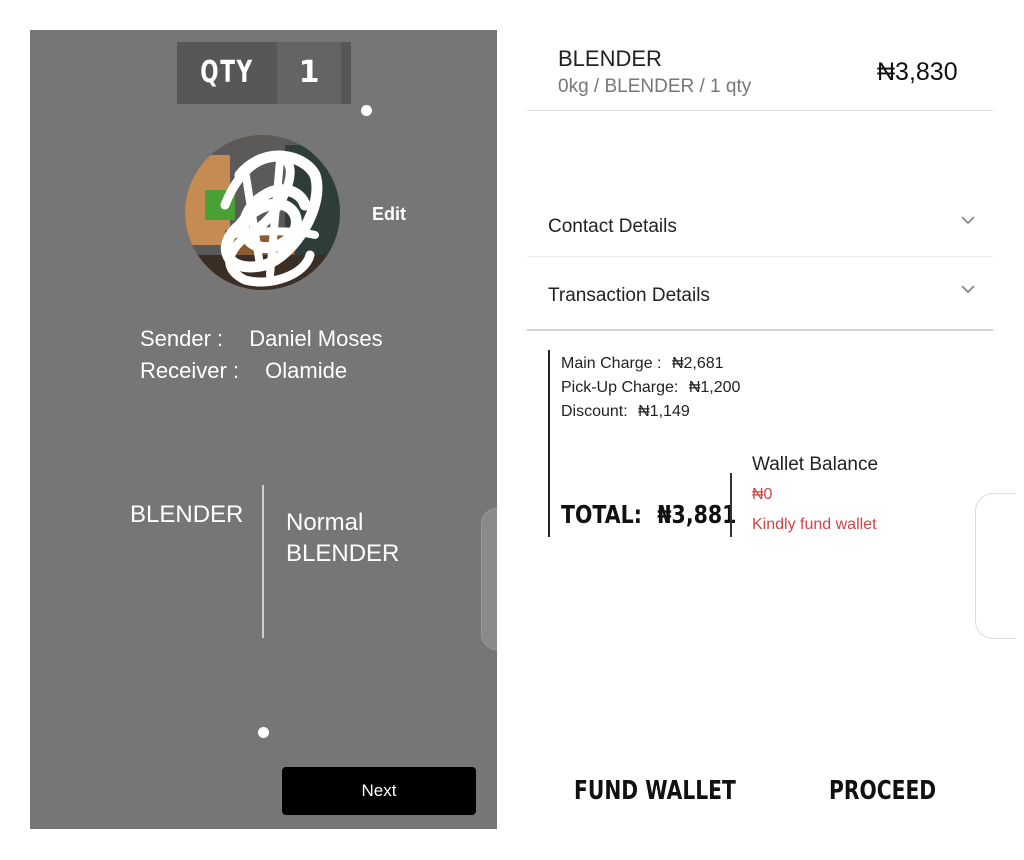  What do you see at coordinates (549, 443) in the screenshot?
I see `summary-rule` at bounding box center [549, 443].